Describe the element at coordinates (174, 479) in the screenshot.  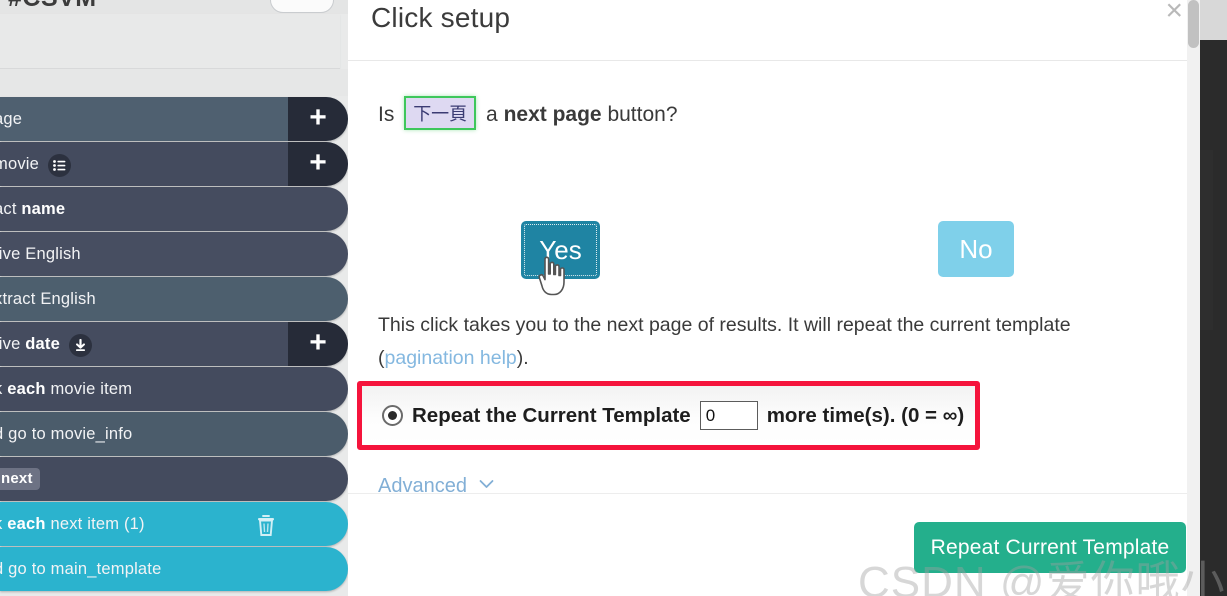
I see `template-step-row: next` at that location.